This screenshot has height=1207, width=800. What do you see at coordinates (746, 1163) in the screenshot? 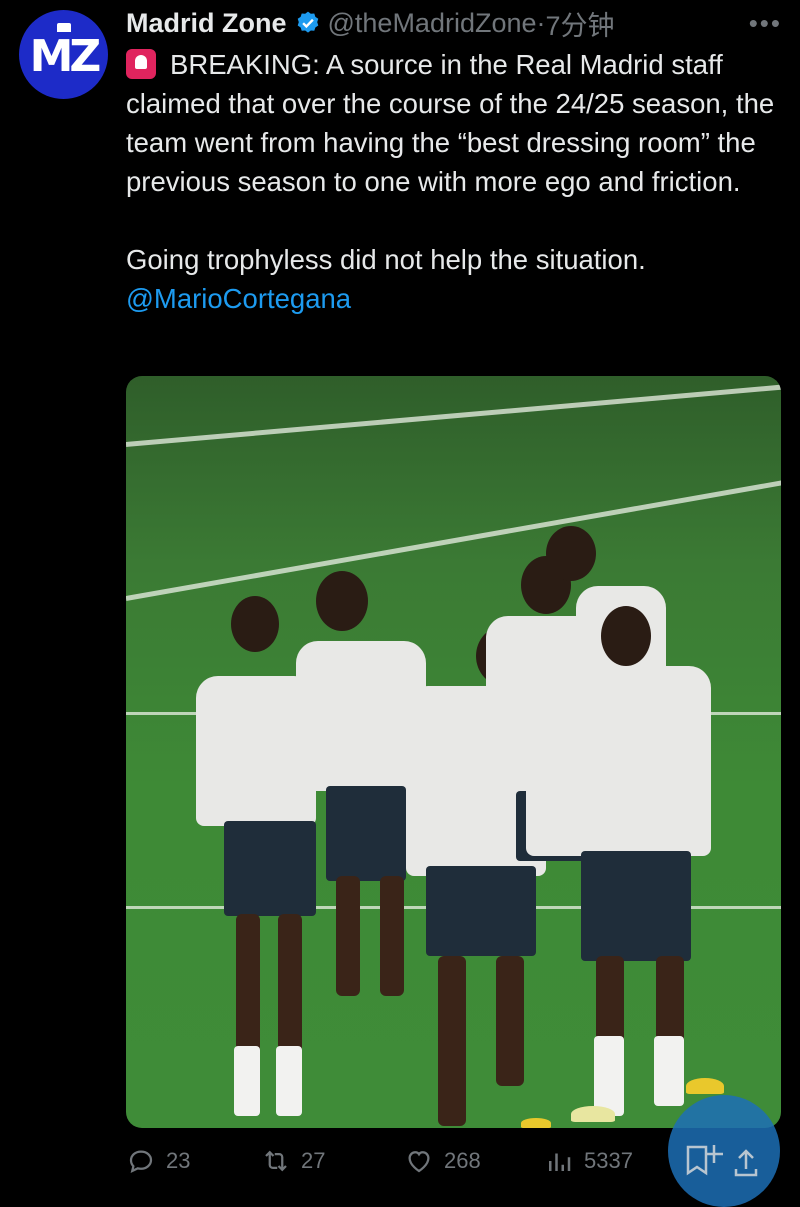
I see `share-icon` at bounding box center [746, 1163].